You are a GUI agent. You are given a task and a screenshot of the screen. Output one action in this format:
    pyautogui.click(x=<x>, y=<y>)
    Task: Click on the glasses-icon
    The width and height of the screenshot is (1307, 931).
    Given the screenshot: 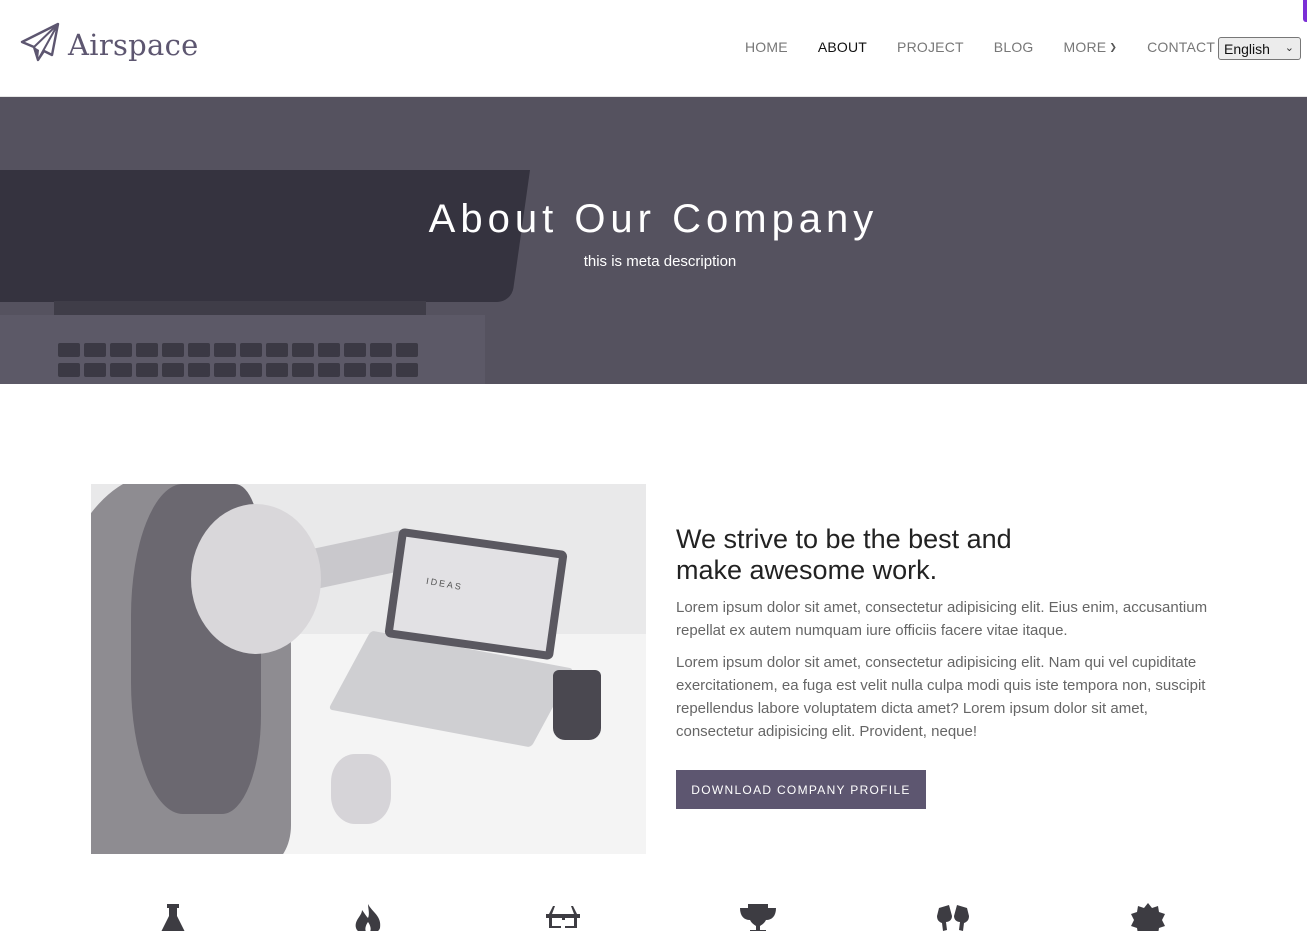 What is the action you would take?
    pyautogui.click(x=563, y=915)
    